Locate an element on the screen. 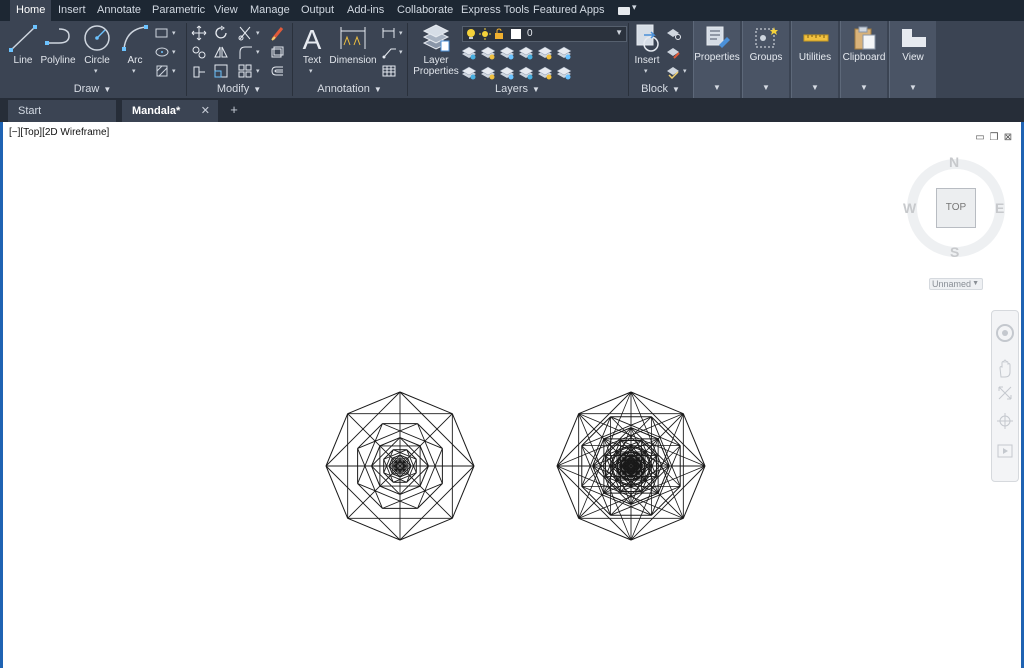  ellipse-button is located at coordinates (162, 52).